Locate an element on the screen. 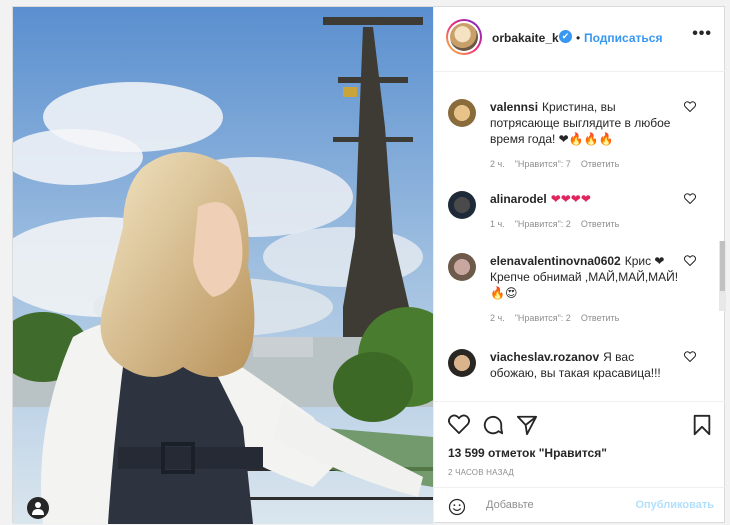  comment-text: ❤❤❤❤ is located at coordinates (570, 199).